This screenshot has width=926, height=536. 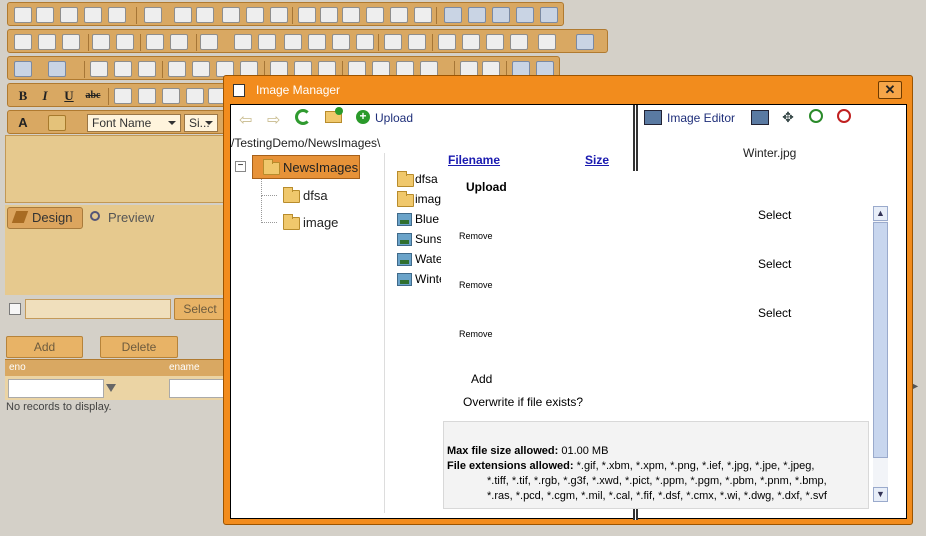 I want to click on button-icon, so click(x=329, y=15).